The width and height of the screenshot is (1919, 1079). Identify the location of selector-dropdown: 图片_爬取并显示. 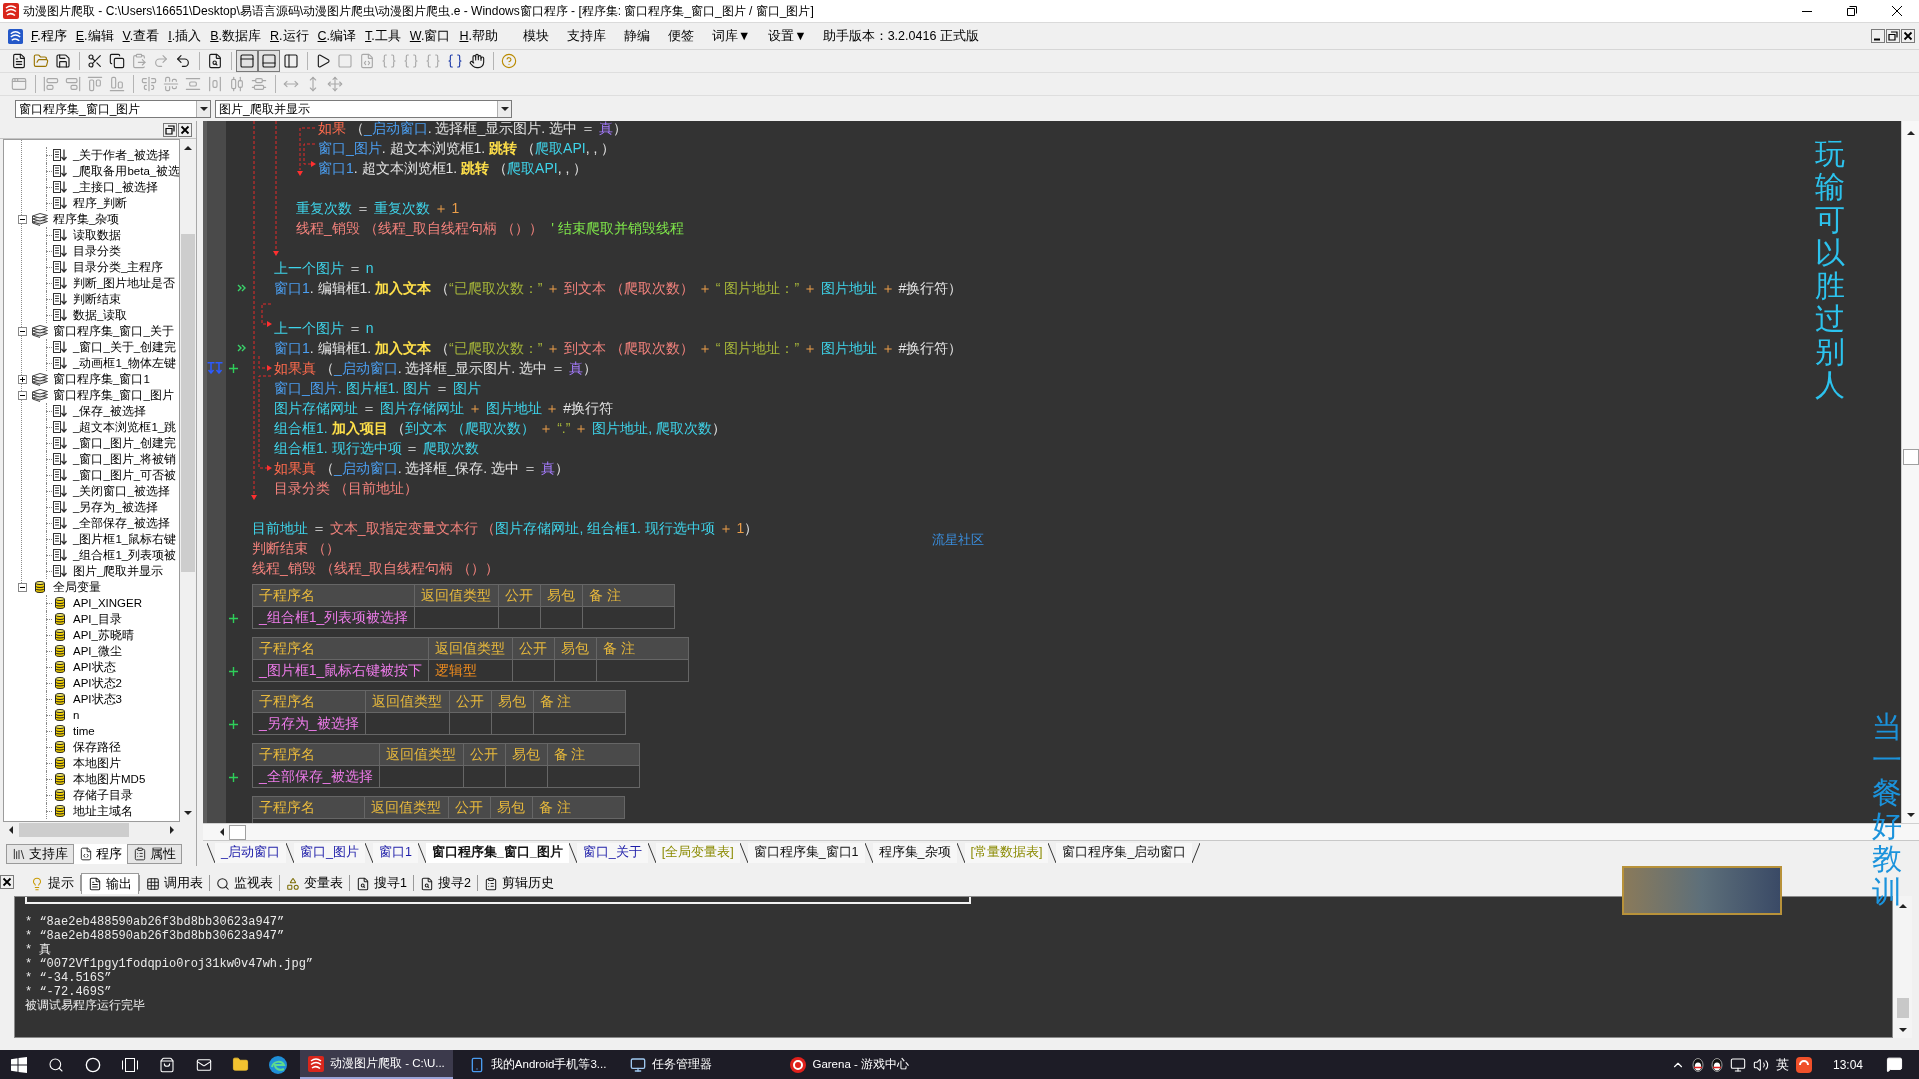
(363, 108).